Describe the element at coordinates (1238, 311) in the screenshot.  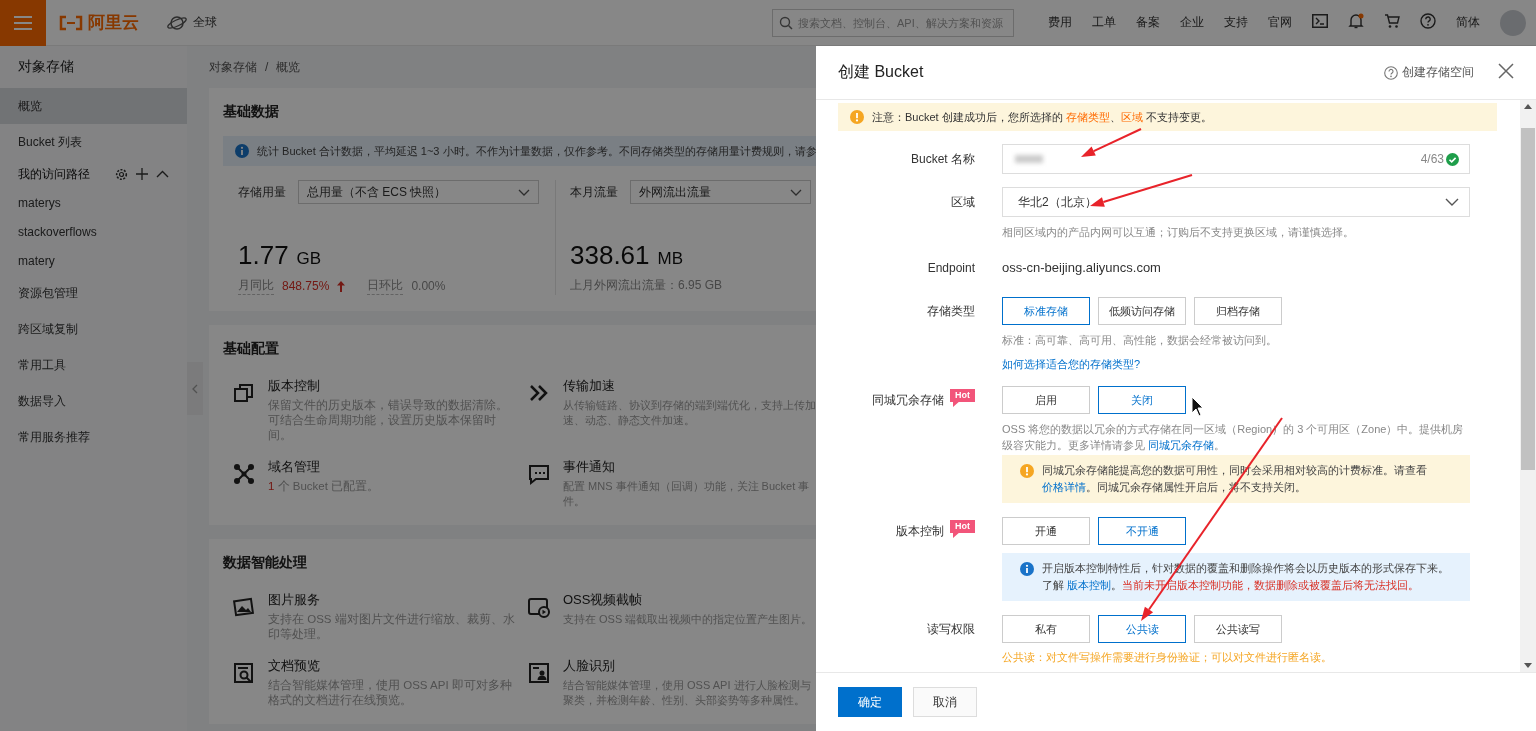
I see `option-button: 归档存储` at that location.